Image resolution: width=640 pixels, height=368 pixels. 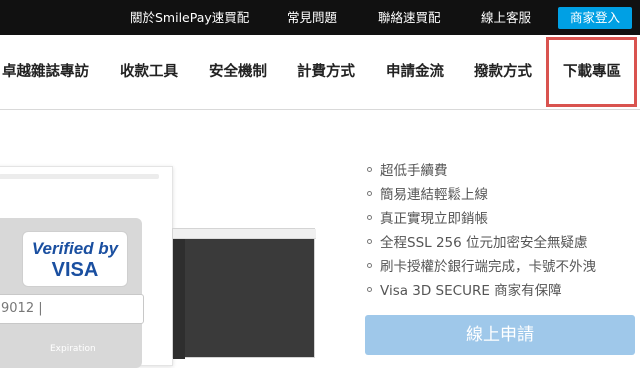 I want to click on nav-item-payout: 撥款方式, so click(x=503, y=72).